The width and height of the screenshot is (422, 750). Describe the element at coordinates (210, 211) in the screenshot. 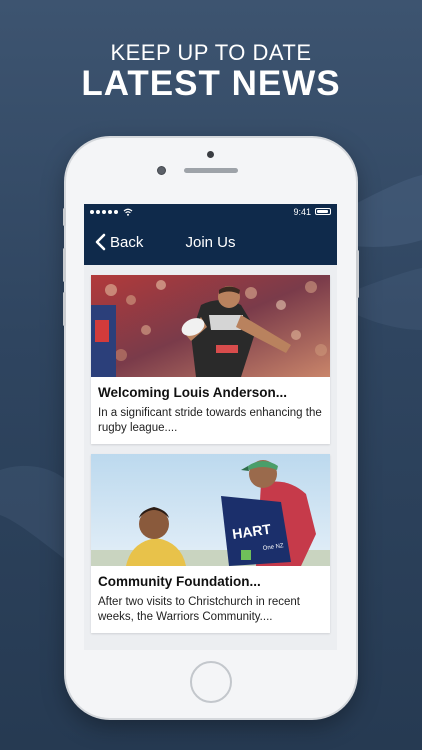

I see `status-bar: 9:41` at that location.